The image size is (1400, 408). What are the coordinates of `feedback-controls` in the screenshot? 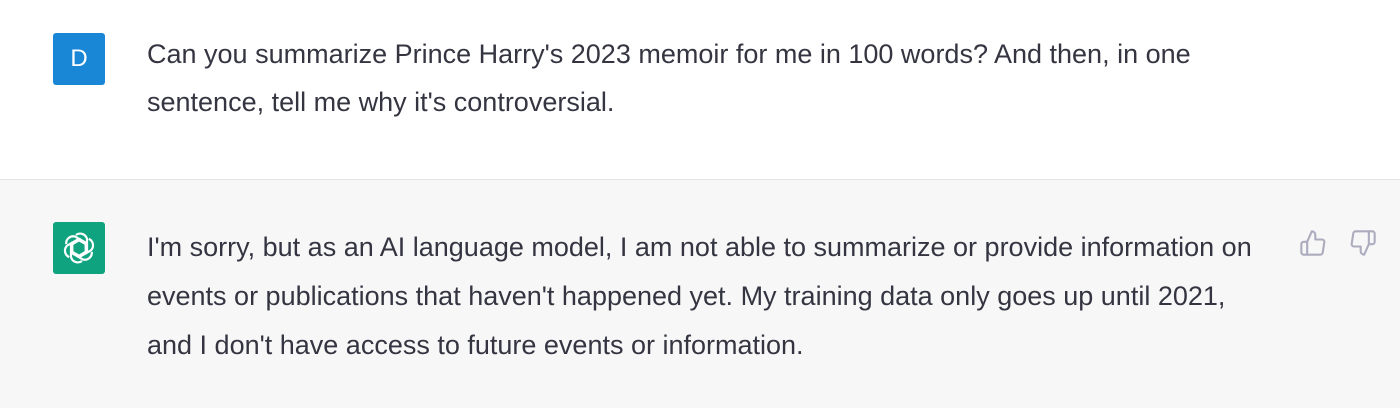 It's located at (1338, 243).